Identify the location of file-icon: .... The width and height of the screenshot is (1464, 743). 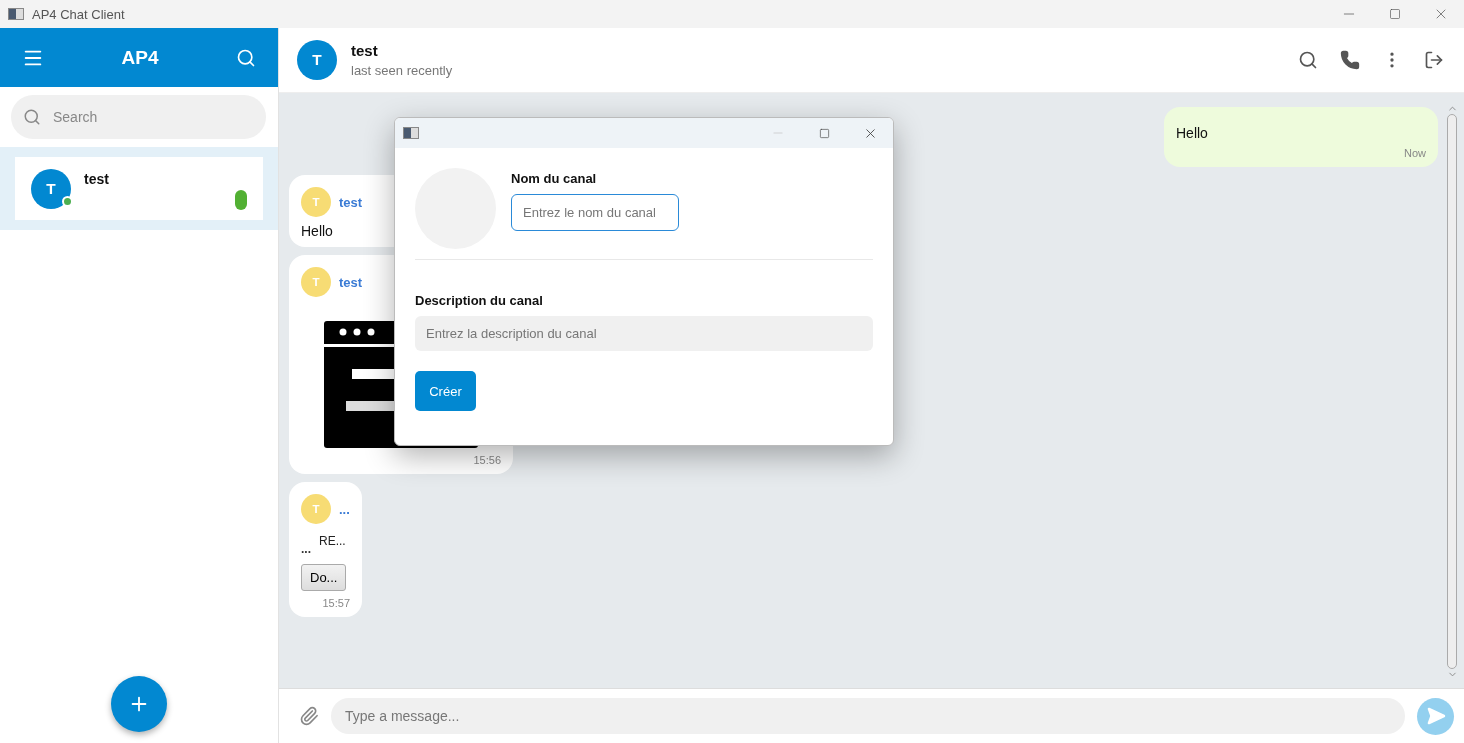
(306, 549).